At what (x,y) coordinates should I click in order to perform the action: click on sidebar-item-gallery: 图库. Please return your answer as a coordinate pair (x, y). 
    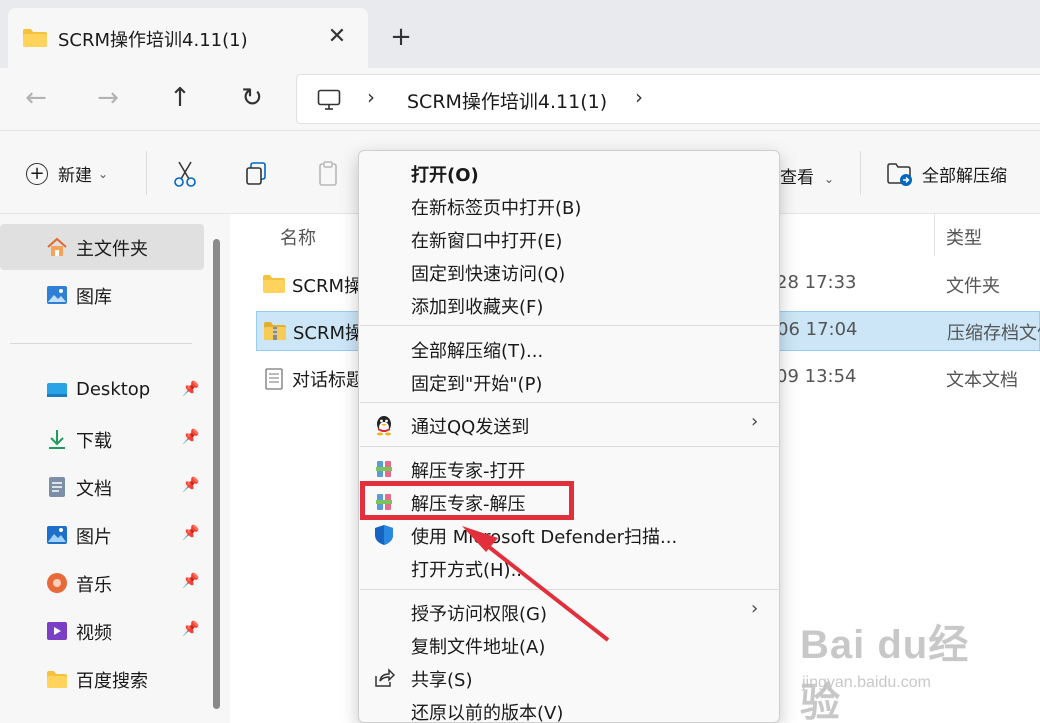
    Looking at the image, I should click on (102, 295).